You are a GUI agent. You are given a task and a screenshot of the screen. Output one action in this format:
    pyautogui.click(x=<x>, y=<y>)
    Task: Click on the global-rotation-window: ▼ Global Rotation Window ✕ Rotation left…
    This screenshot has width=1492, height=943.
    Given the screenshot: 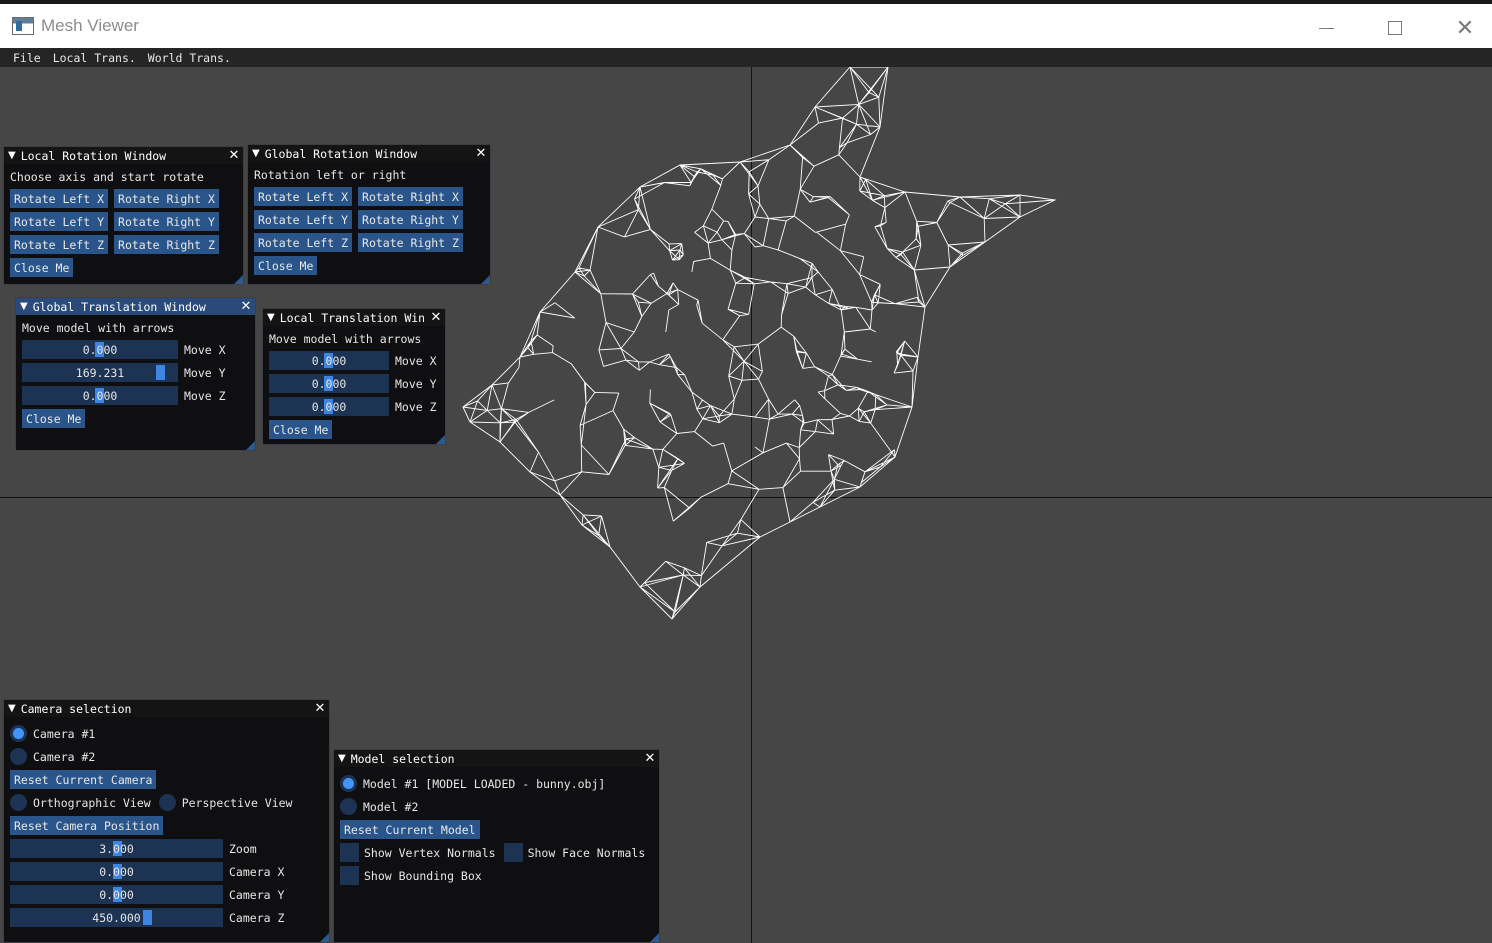 What is the action you would take?
    pyautogui.click(x=369, y=214)
    